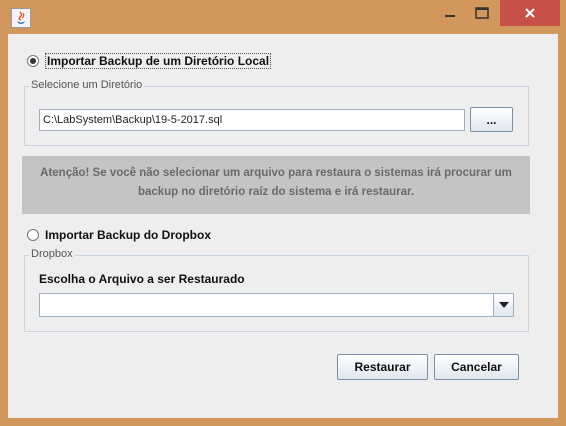  I want to click on restore-button: Restaurar, so click(382, 367).